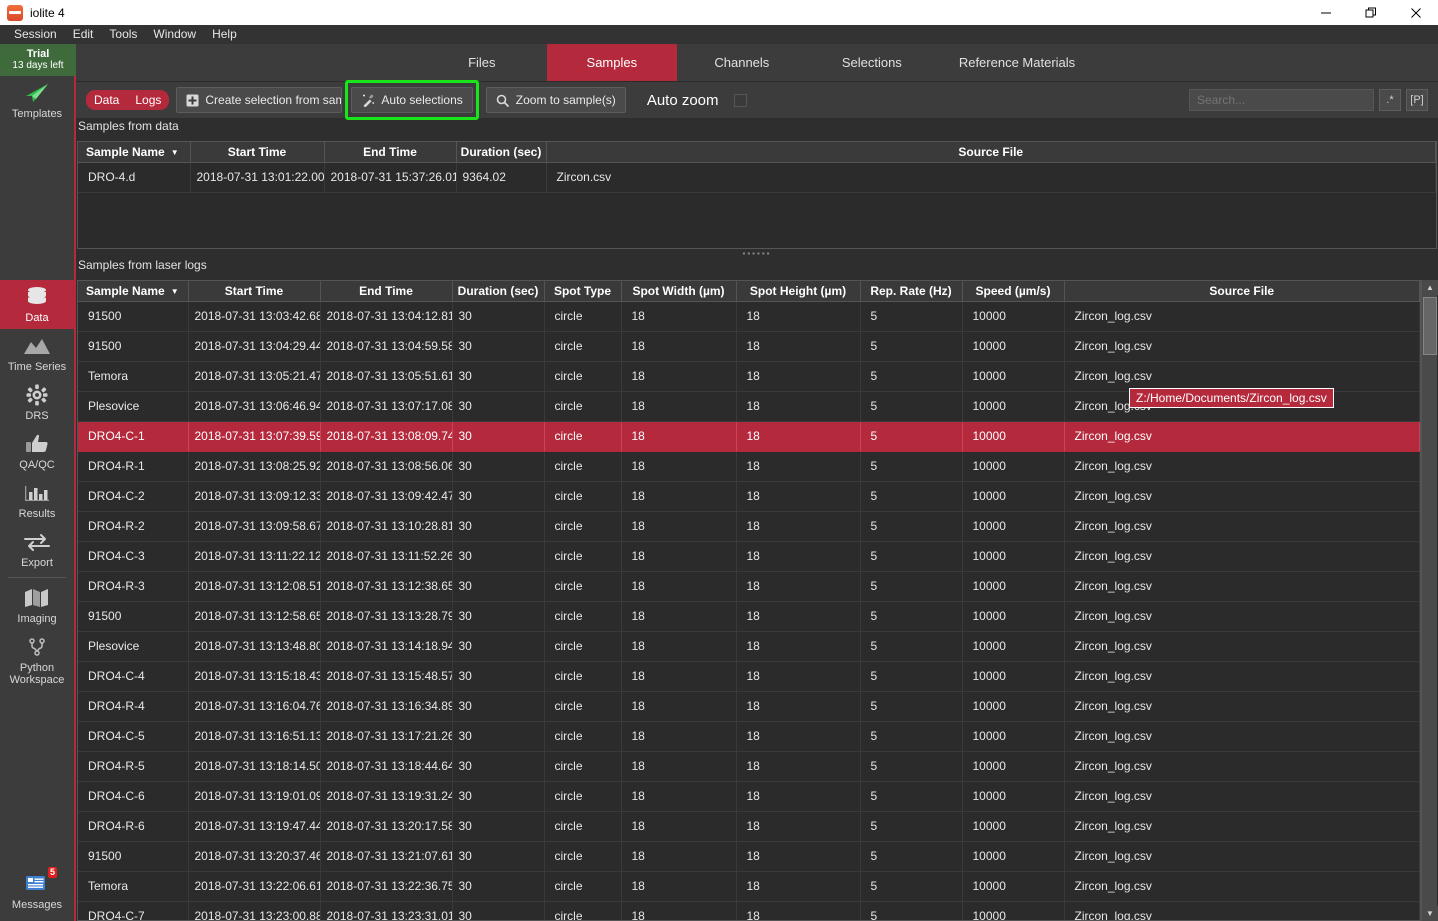 The width and height of the screenshot is (1438, 921). Describe the element at coordinates (611, 62) in the screenshot. I see `tab-samples: Samples` at that location.